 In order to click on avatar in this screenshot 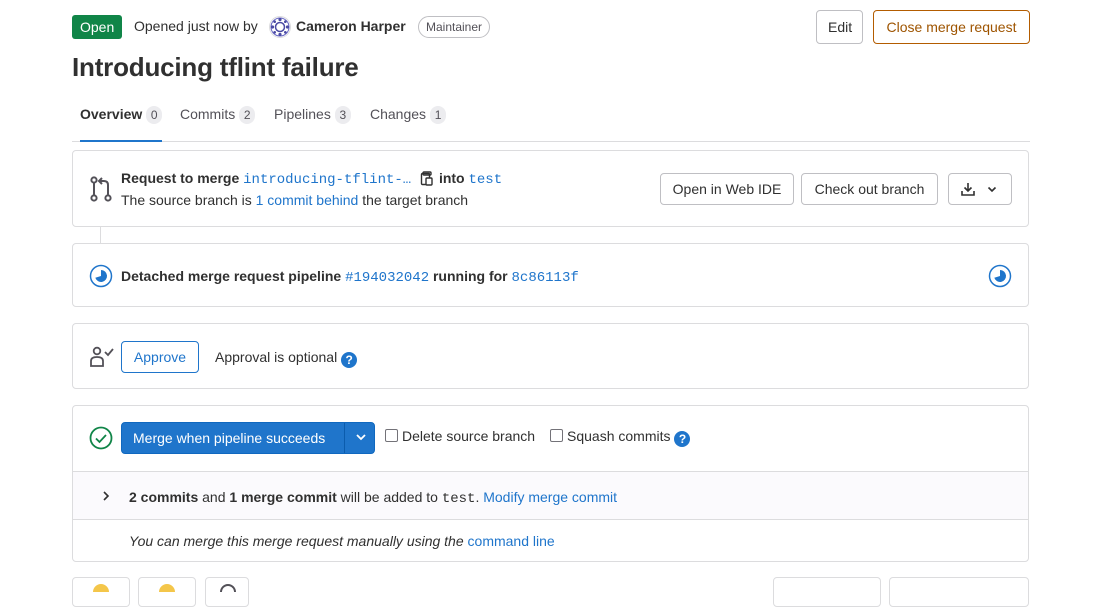, I will do `click(280, 27)`.